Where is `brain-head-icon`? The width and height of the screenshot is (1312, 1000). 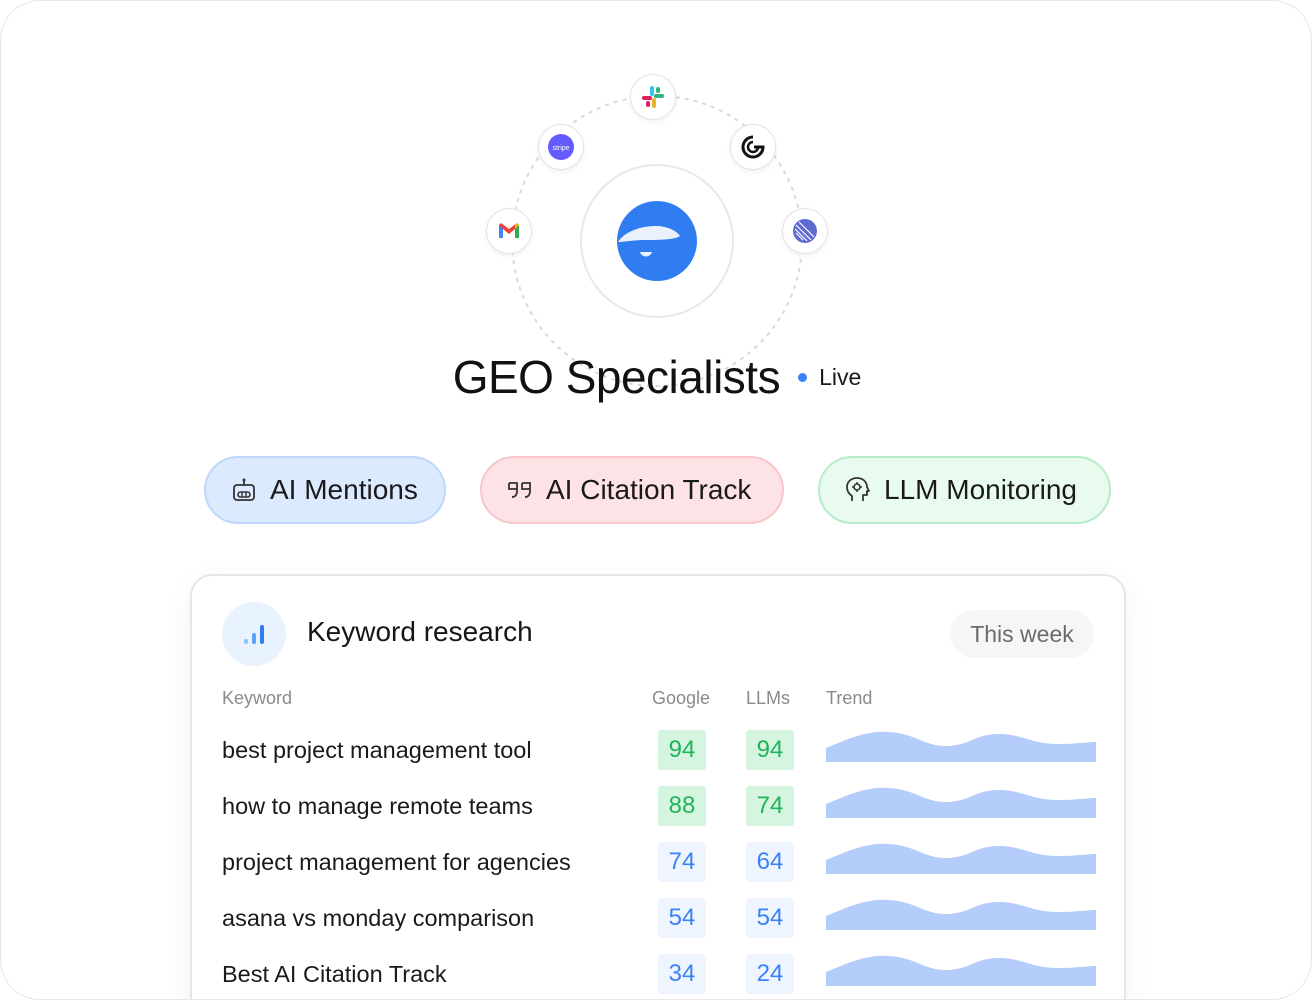
brain-head-icon is located at coordinates (858, 489).